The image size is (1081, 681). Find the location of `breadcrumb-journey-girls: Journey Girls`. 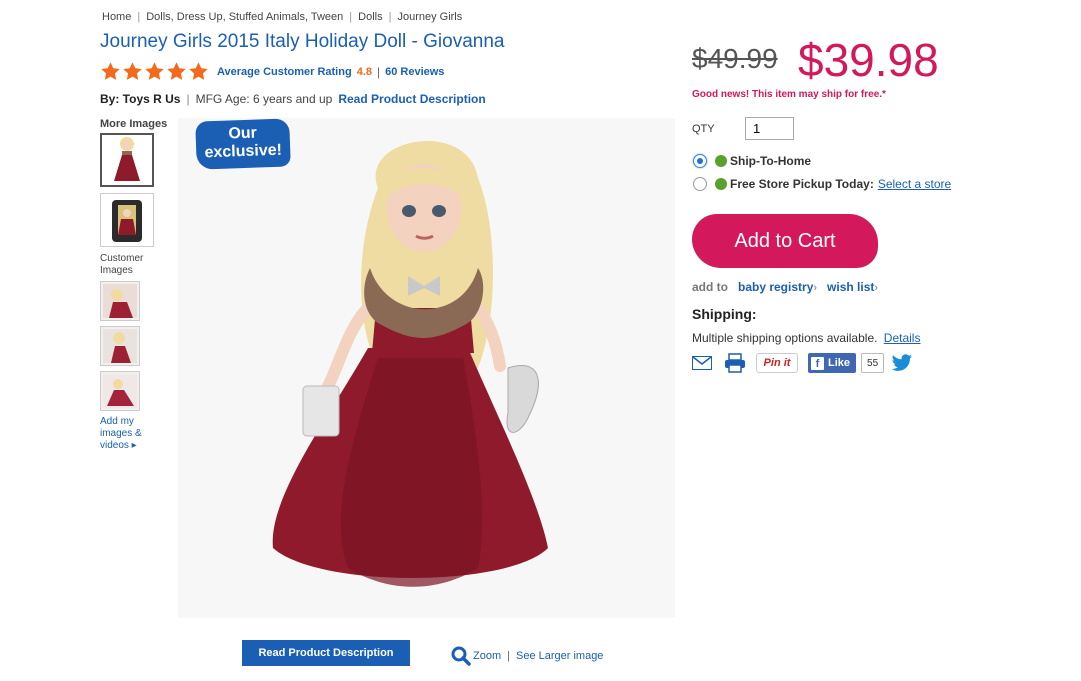

breadcrumb-journey-girls: Journey Girls is located at coordinates (429, 17).